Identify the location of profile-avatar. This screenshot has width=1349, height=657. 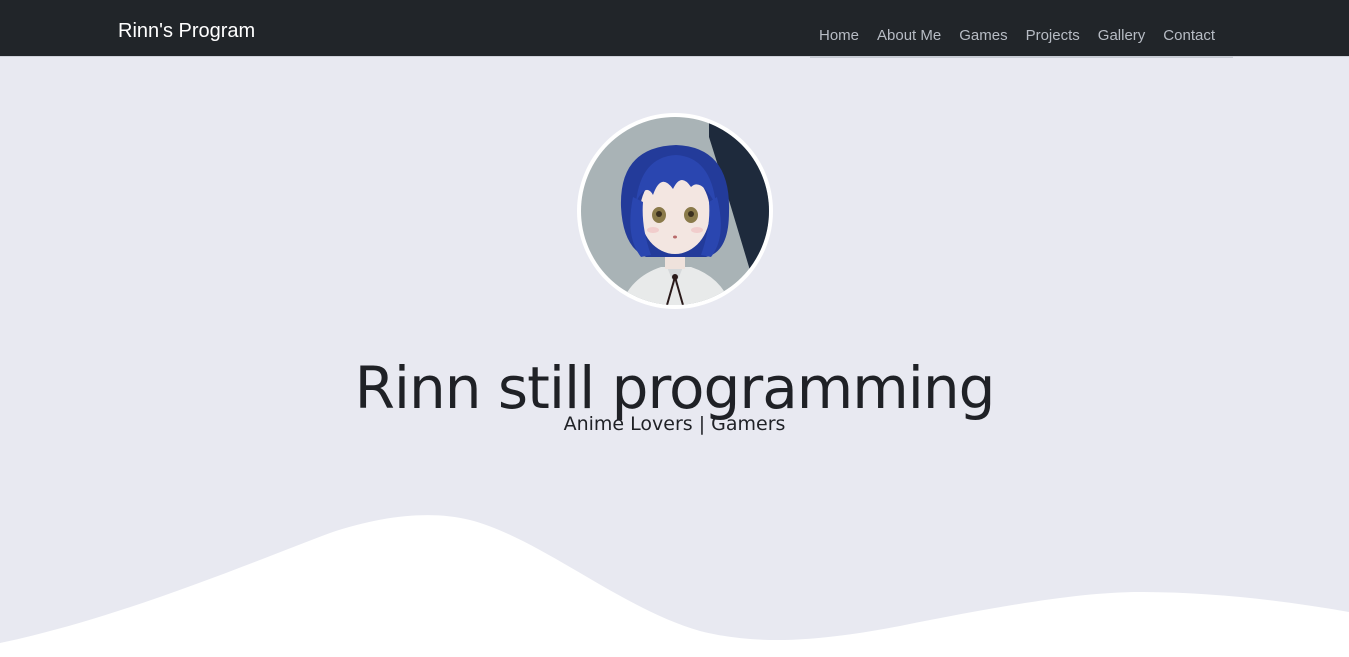
(675, 211).